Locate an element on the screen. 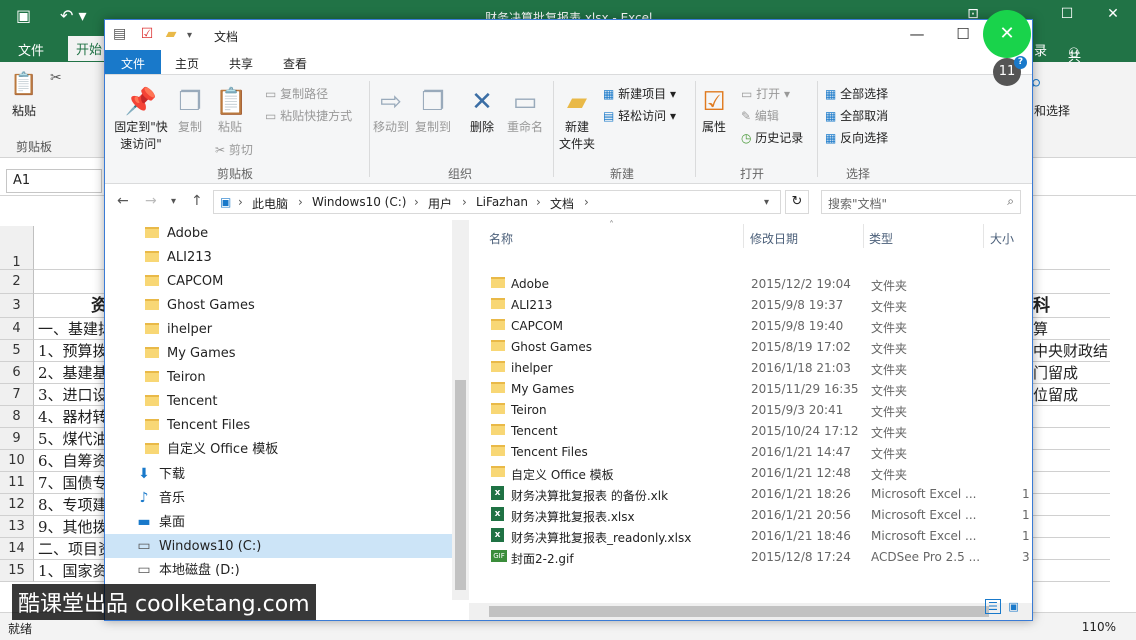 The width and height of the screenshot is (1136, 640). move-to-button: ⇨ 移动到 is located at coordinates (391, 110).